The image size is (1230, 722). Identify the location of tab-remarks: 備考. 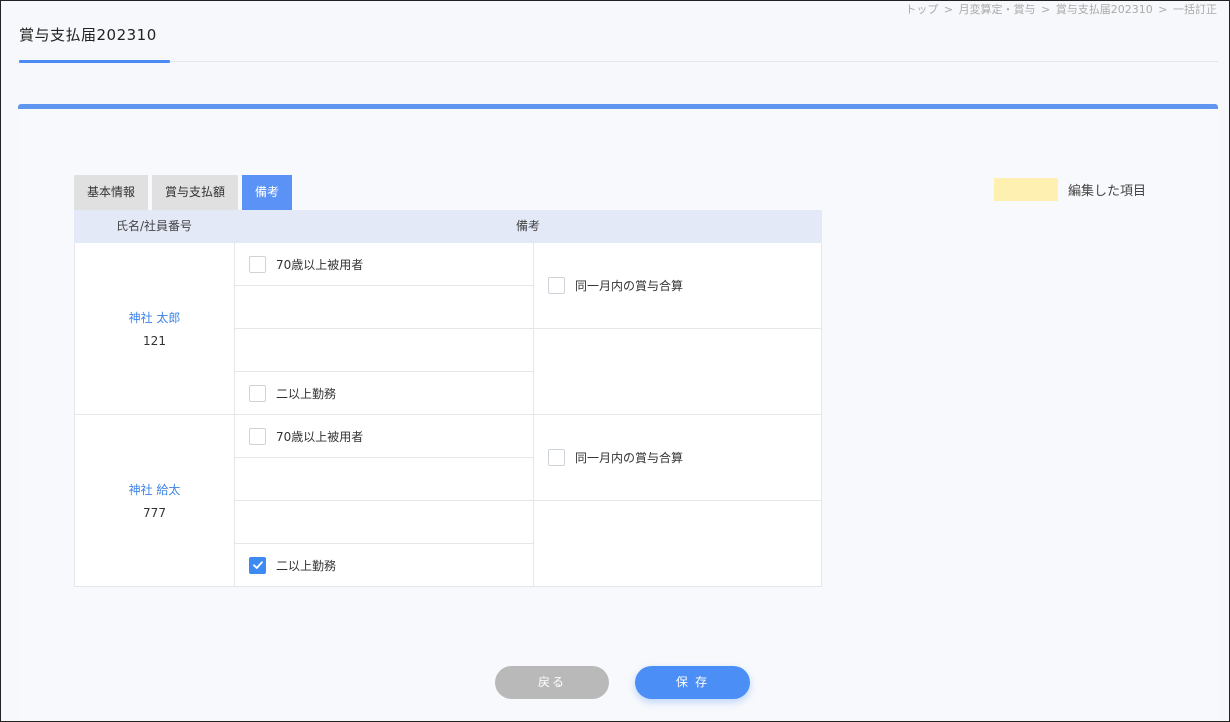
(267, 192).